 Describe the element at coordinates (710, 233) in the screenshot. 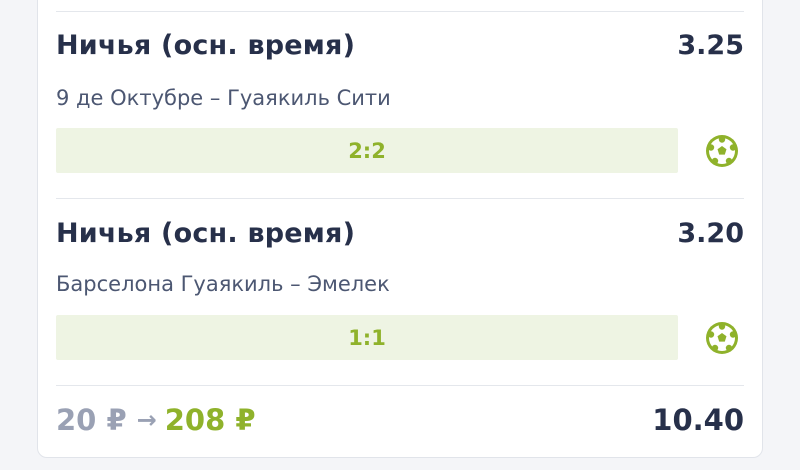

I see `bet-odds: 3.20` at that location.